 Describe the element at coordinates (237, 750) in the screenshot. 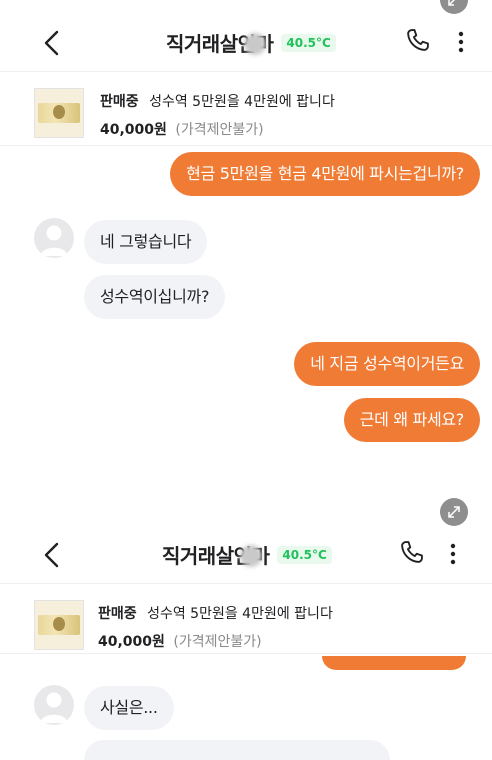

I see `message-incoming-cutoff` at that location.